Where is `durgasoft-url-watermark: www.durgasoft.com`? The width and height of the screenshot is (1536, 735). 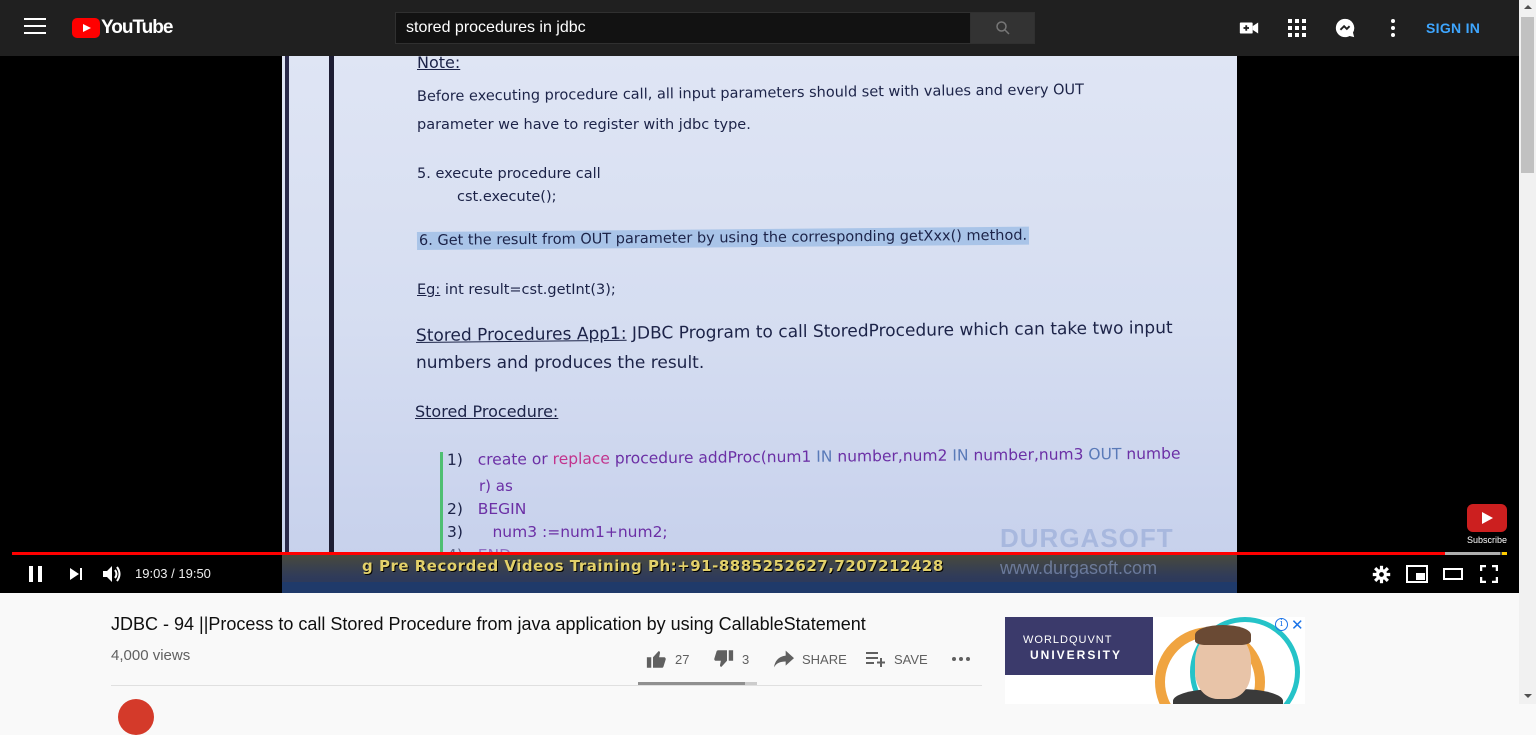 durgasoft-url-watermark: www.durgasoft.com is located at coordinates (1079, 568).